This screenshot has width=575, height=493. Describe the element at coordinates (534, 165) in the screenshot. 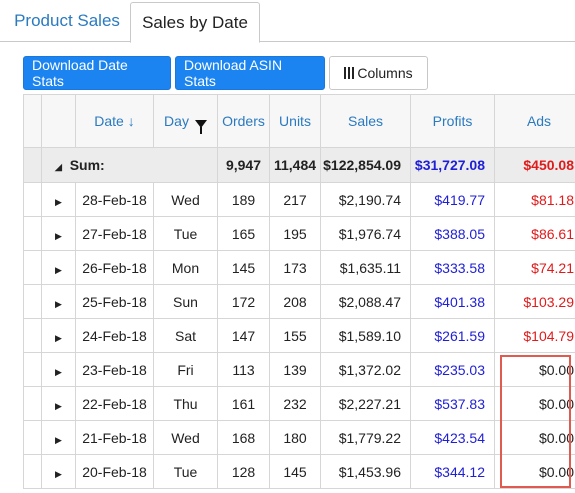

I see `sum-ads: $450.08` at that location.